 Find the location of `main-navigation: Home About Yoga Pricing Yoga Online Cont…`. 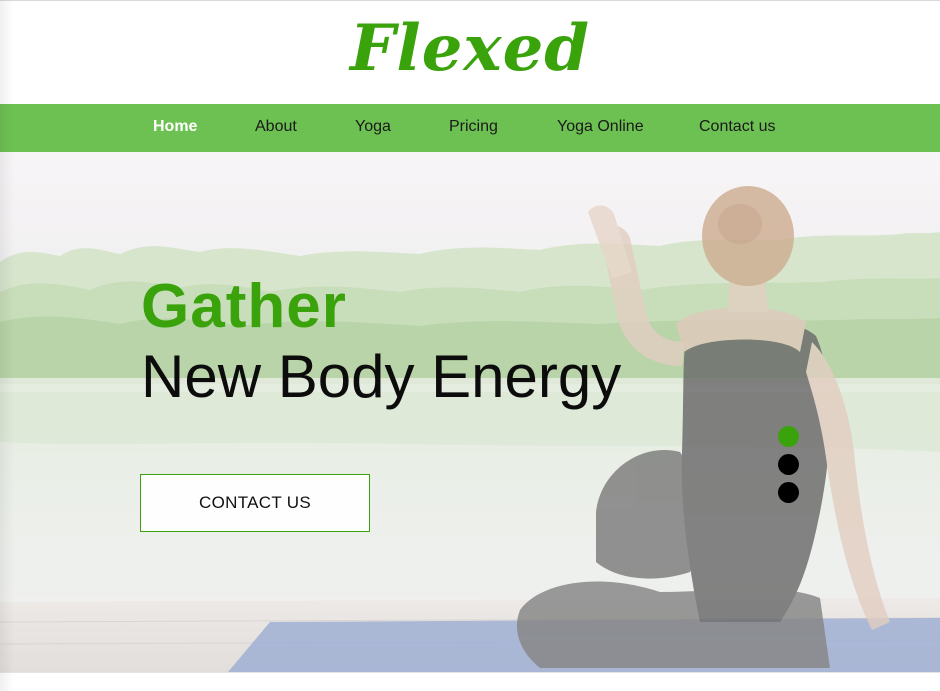

main-navigation: Home About Yoga Pricing Yoga Online Cont… is located at coordinates (470, 128).